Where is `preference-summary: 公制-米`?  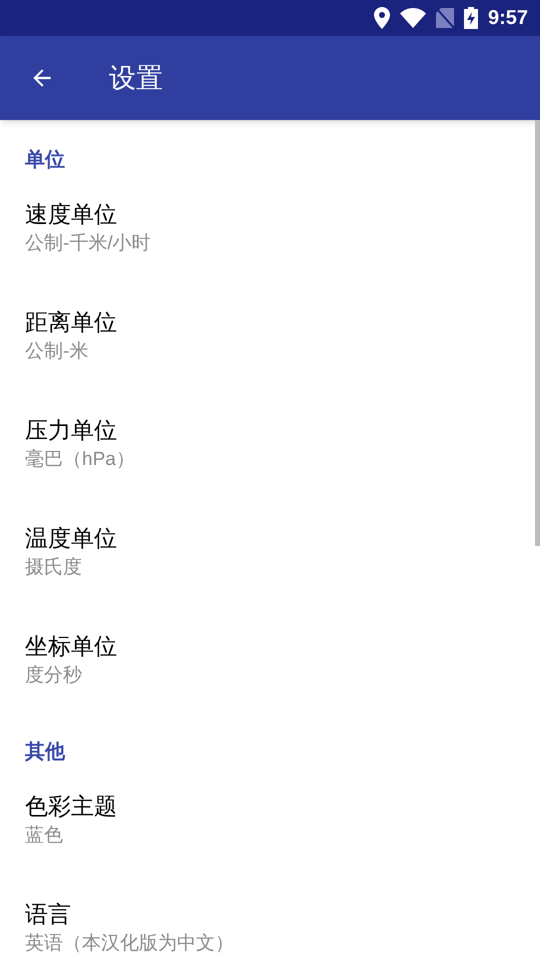 preference-summary: 公制-米 is located at coordinates (56, 352).